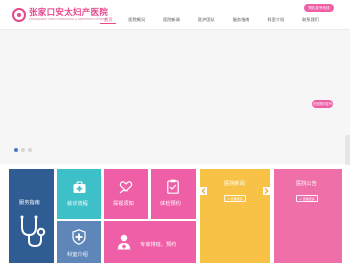 The width and height of the screenshot is (350, 263). Describe the element at coordinates (171, 19) in the screenshot. I see `nav-item-news: 医院新闻` at that location.